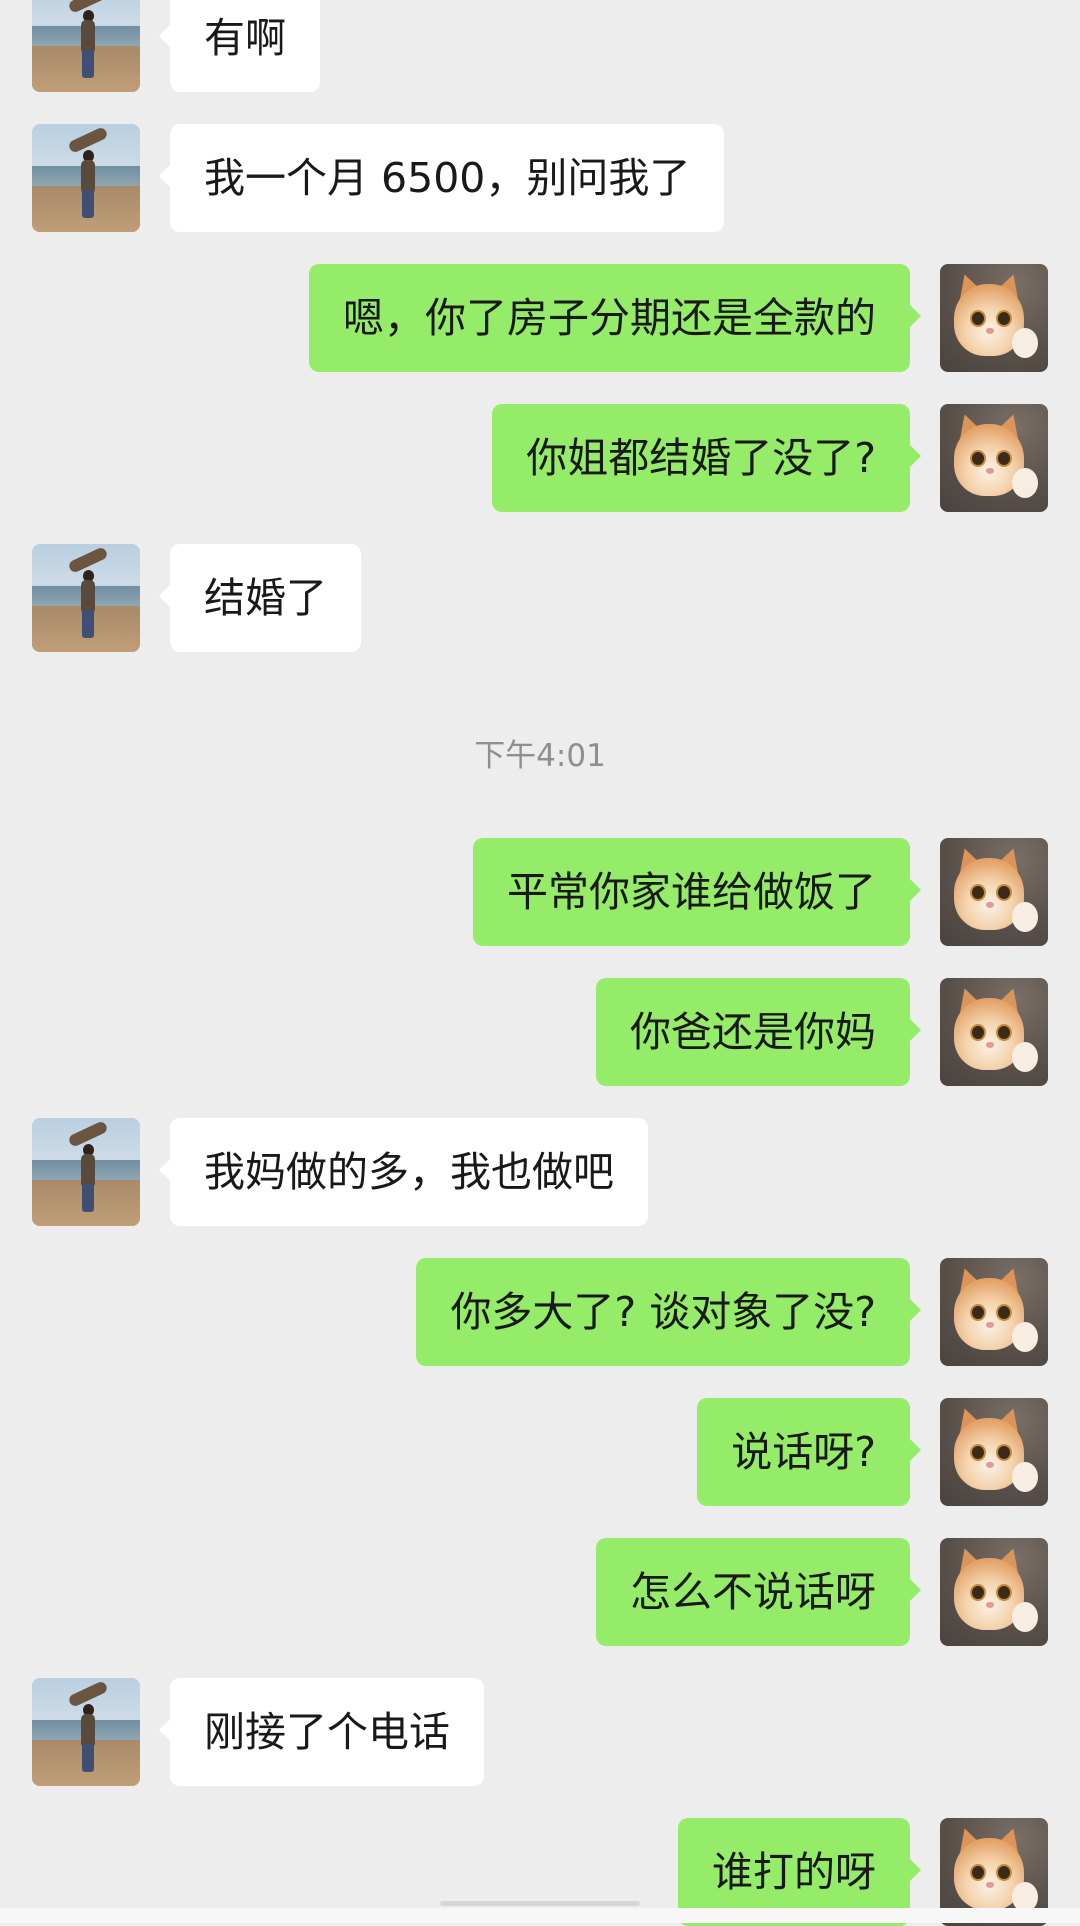 The width and height of the screenshot is (1080, 1926). I want to click on message-bubble: 你爸还是你妈, so click(758, 1032).